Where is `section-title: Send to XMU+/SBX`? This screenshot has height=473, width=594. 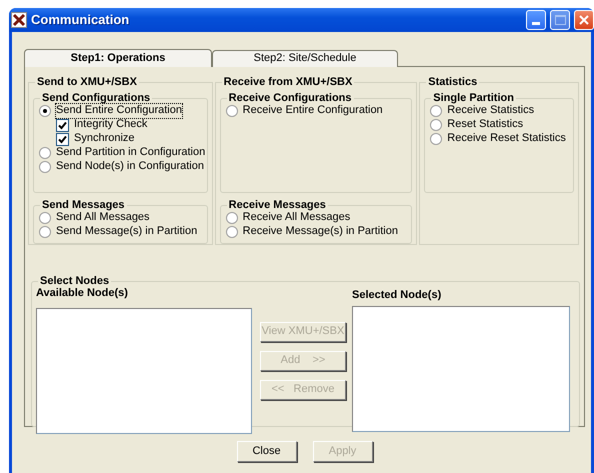
section-title: Send to XMU+/SBX is located at coordinates (87, 82).